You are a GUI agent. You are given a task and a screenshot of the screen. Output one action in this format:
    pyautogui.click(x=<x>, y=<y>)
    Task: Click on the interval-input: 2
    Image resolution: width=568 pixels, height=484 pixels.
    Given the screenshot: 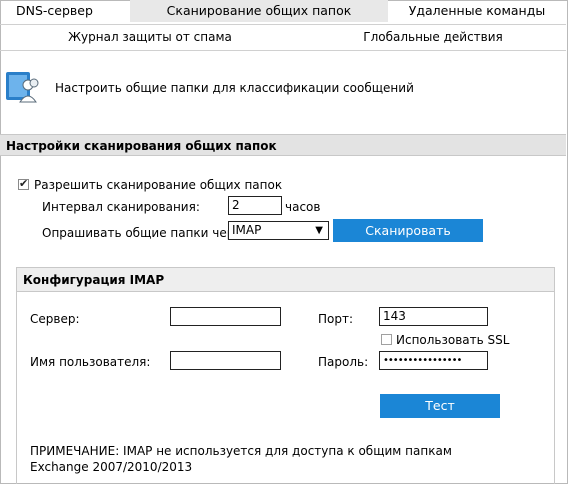 What is the action you would take?
    pyautogui.click(x=255, y=205)
    